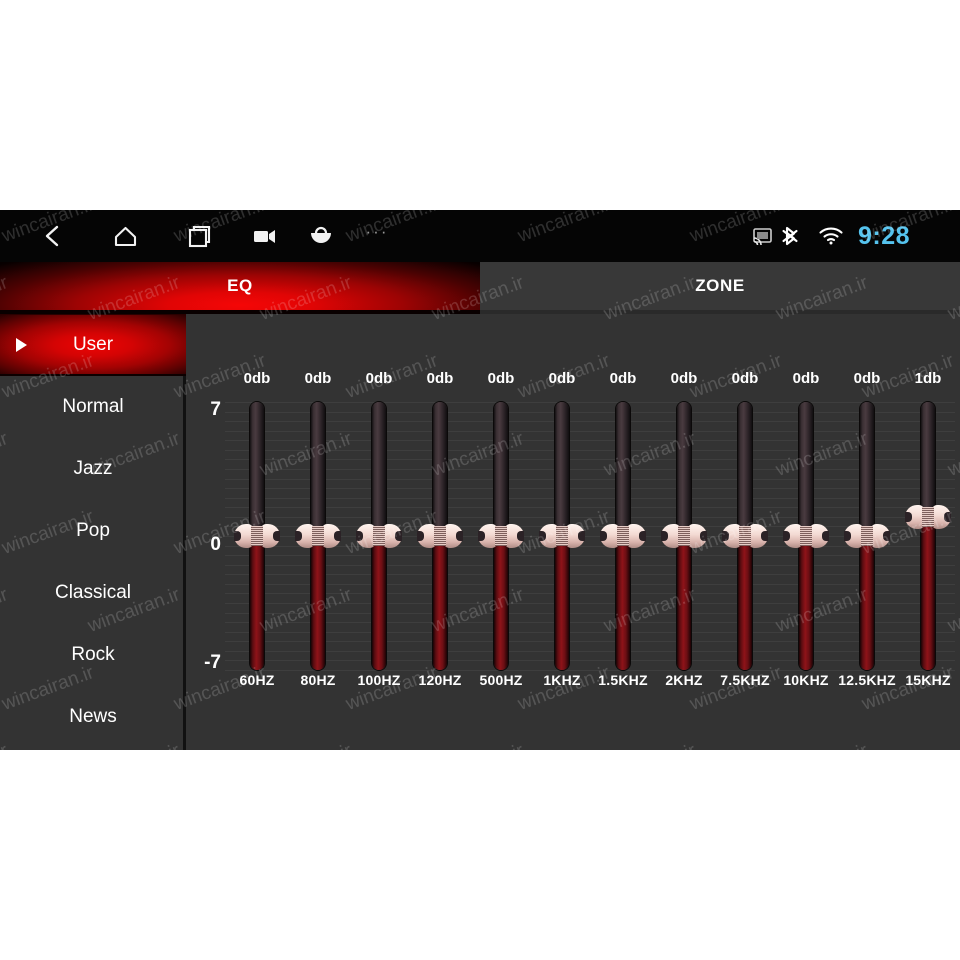 Image resolution: width=960 pixels, height=960 pixels. What do you see at coordinates (321, 236) in the screenshot?
I see `basket-icon` at bounding box center [321, 236].